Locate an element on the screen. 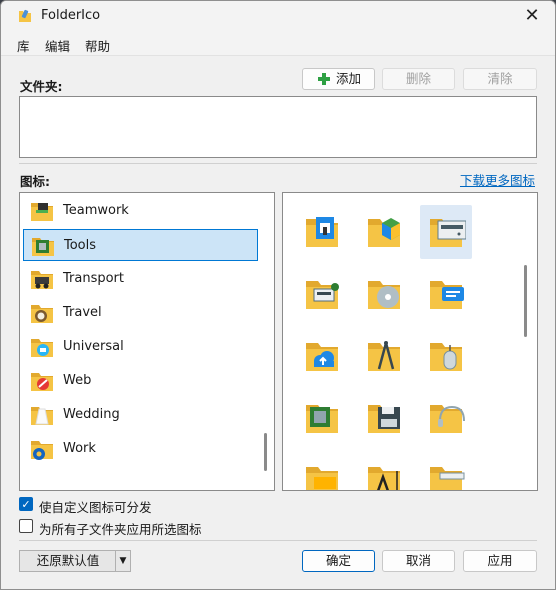  folders-list is located at coordinates (278, 127).